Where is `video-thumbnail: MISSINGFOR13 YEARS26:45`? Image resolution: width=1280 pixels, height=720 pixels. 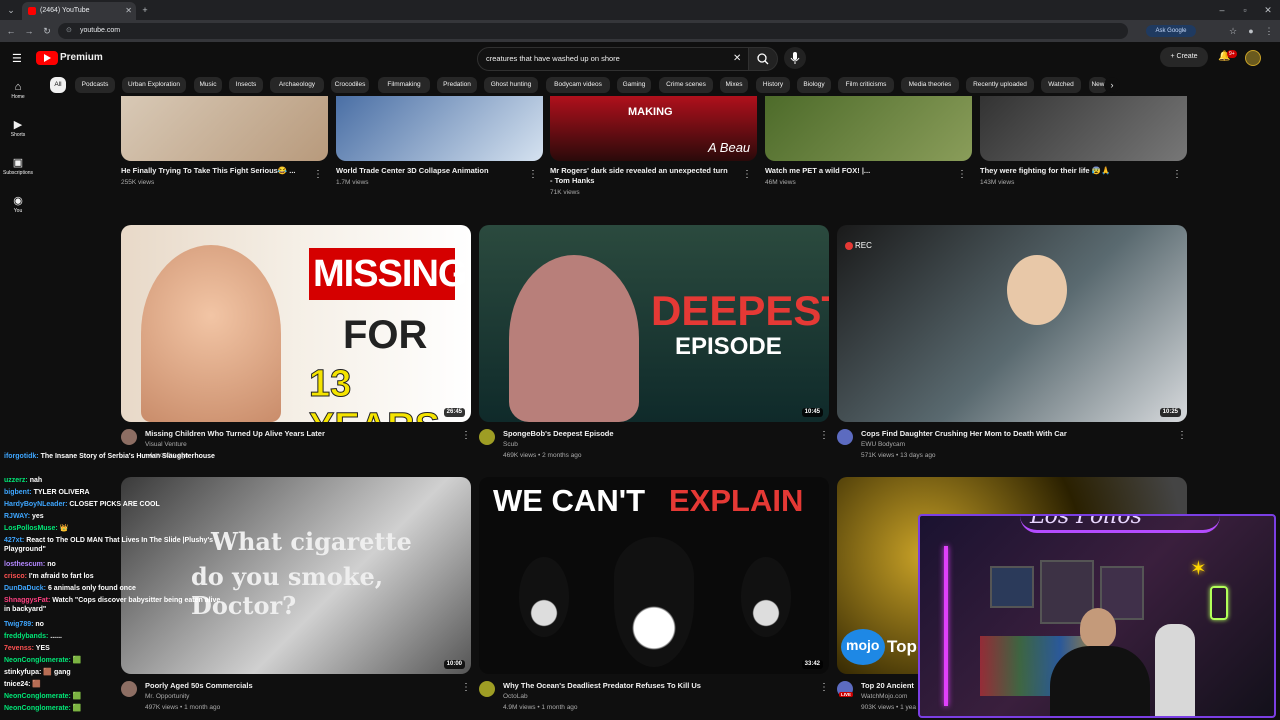 video-thumbnail: MISSINGFOR13 YEARS26:45 is located at coordinates (296, 323).